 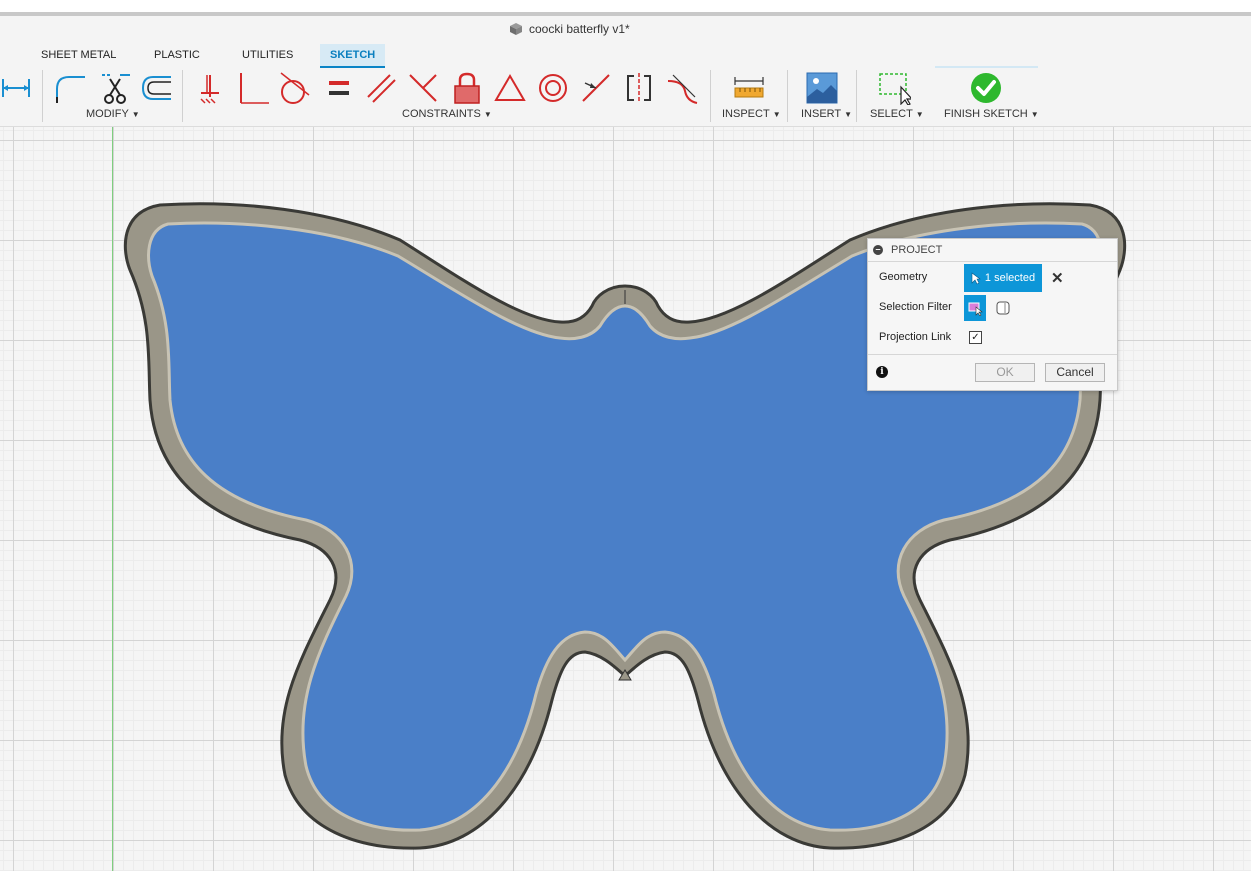 I want to click on finish-sketch-icon, so click(x=986, y=88).